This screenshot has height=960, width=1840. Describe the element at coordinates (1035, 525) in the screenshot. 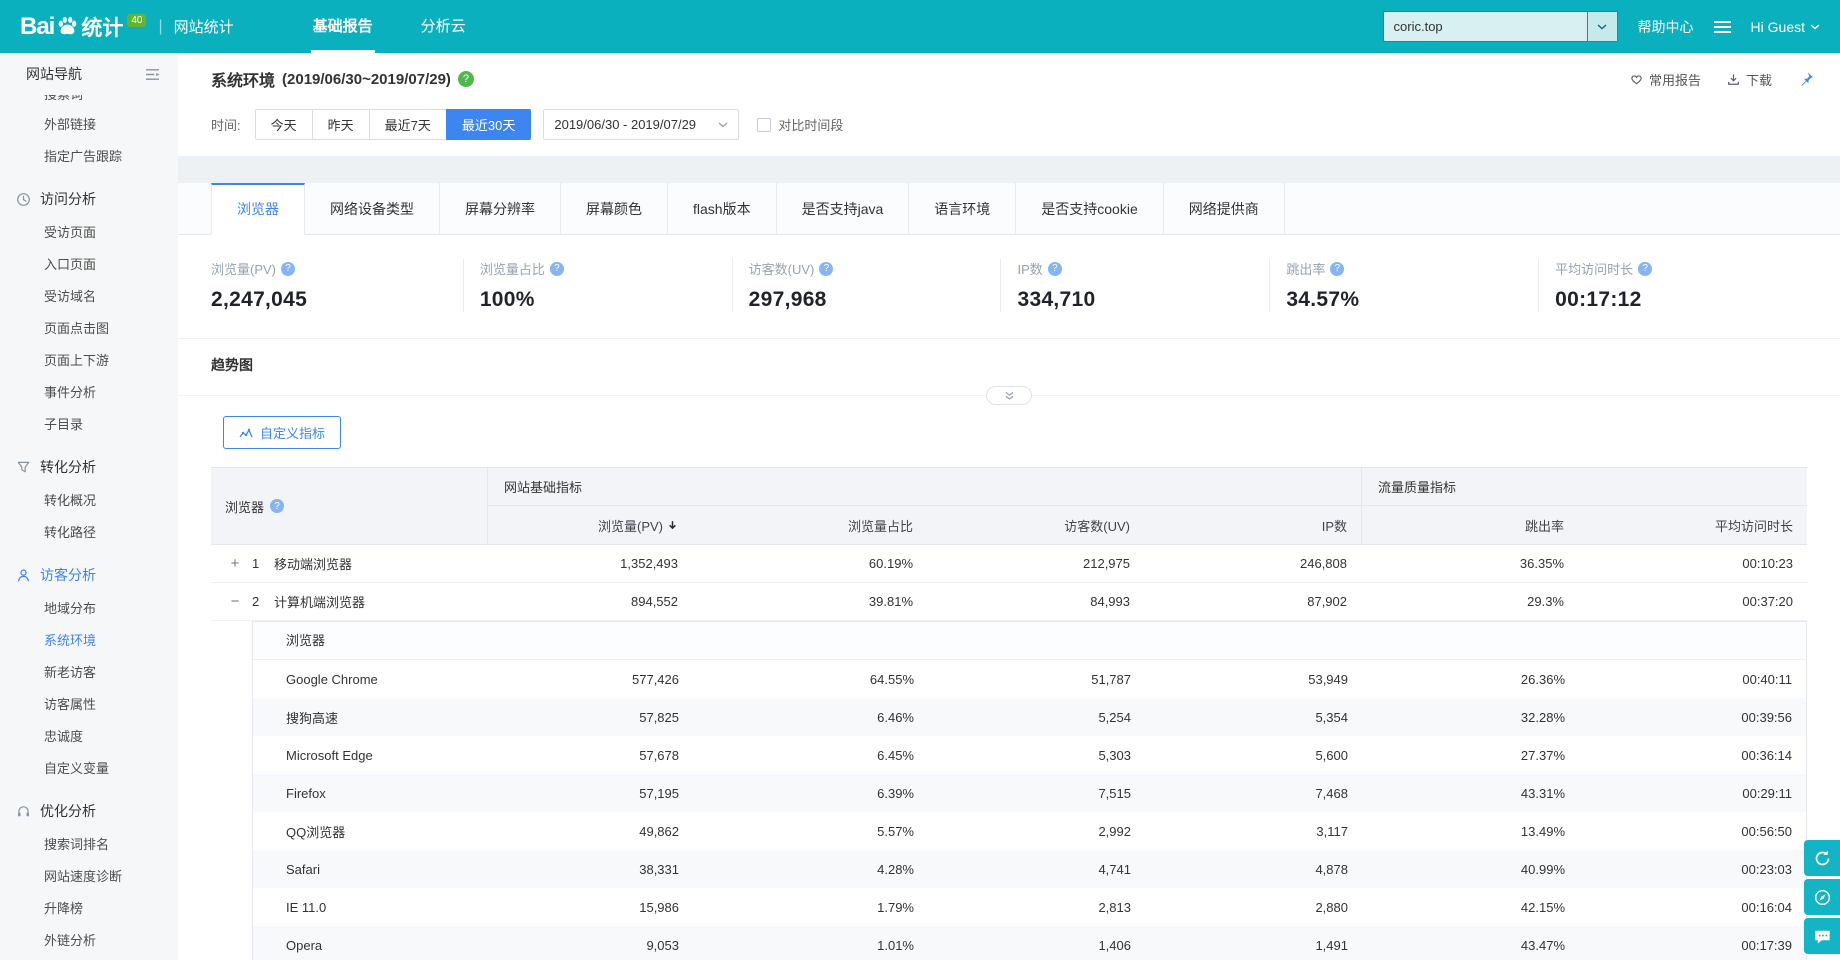

I see `column-header: 访客数(UV)` at that location.